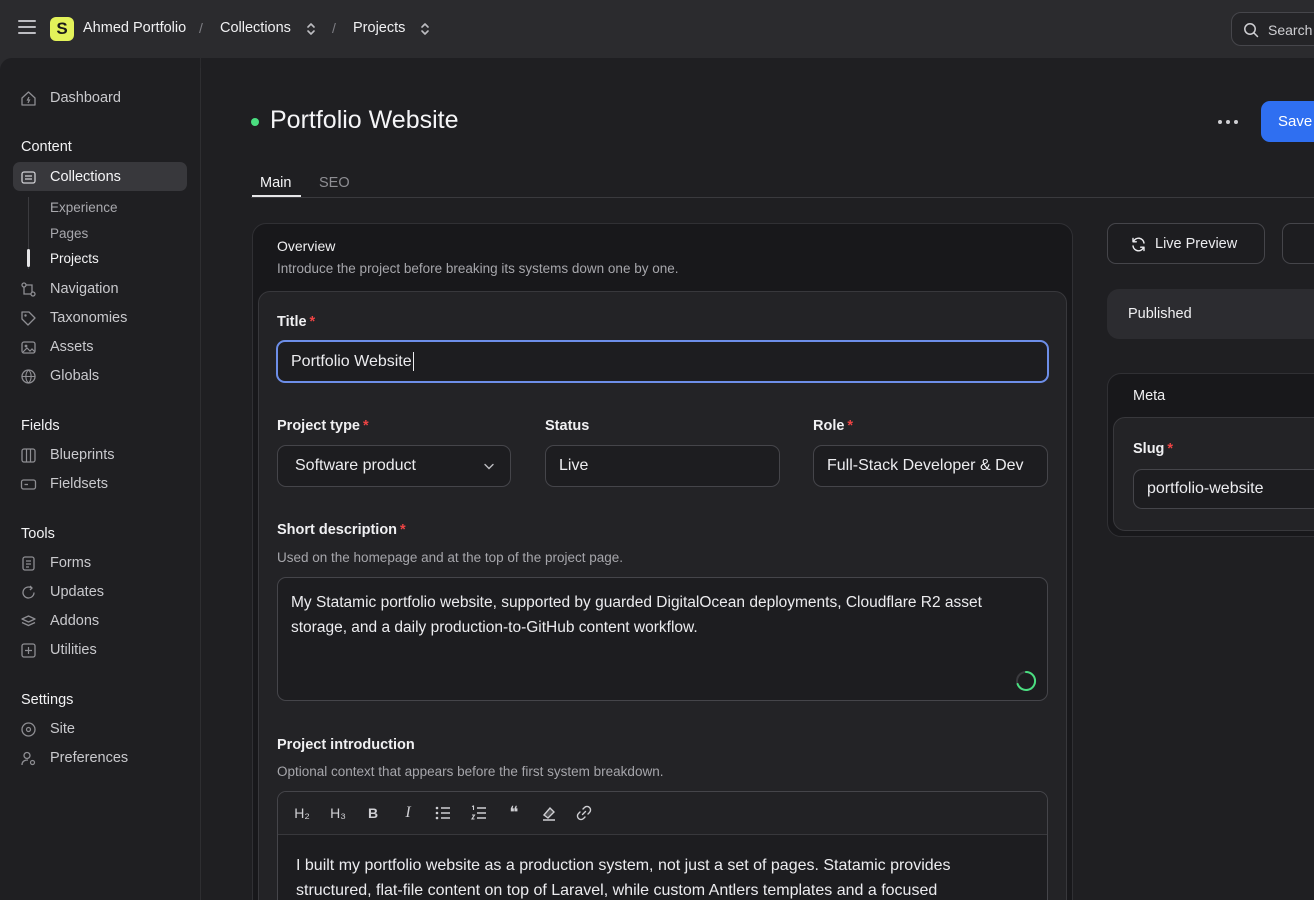 Image resolution: width=1314 pixels, height=900 pixels. Describe the element at coordinates (292, 322) in the screenshot. I see `field-label-text: Title` at that location.